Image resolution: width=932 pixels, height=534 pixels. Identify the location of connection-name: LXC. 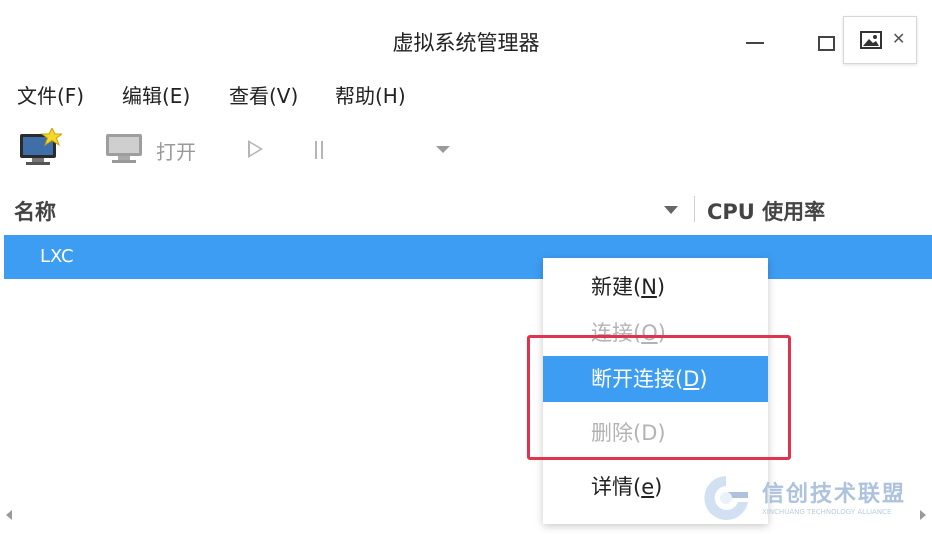
(57, 256).